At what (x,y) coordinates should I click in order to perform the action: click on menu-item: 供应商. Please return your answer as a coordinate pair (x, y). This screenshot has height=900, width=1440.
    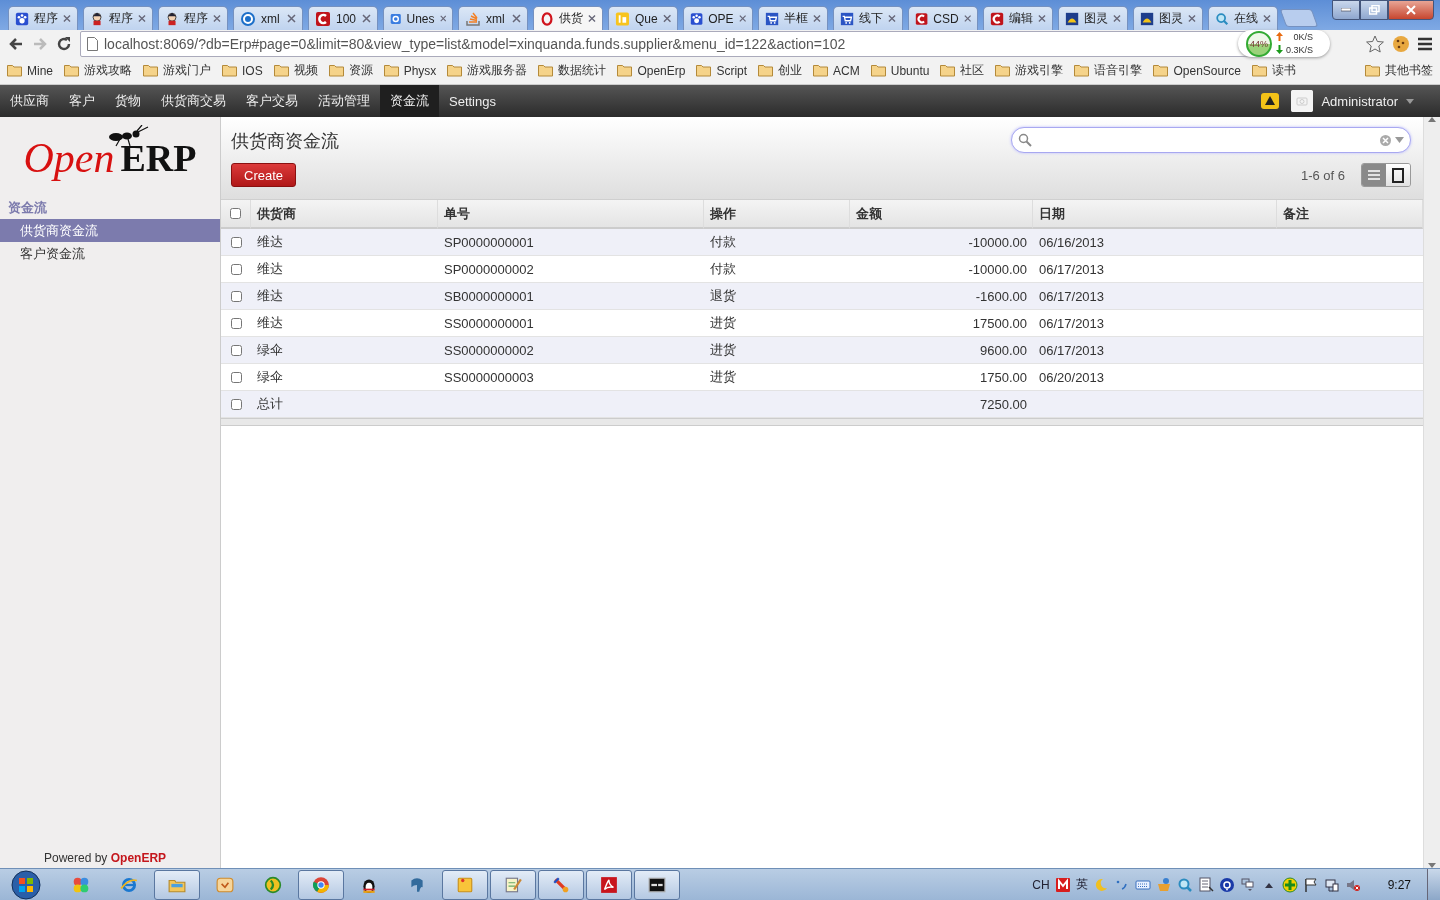
    Looking at the image, I should click on (29, 101).